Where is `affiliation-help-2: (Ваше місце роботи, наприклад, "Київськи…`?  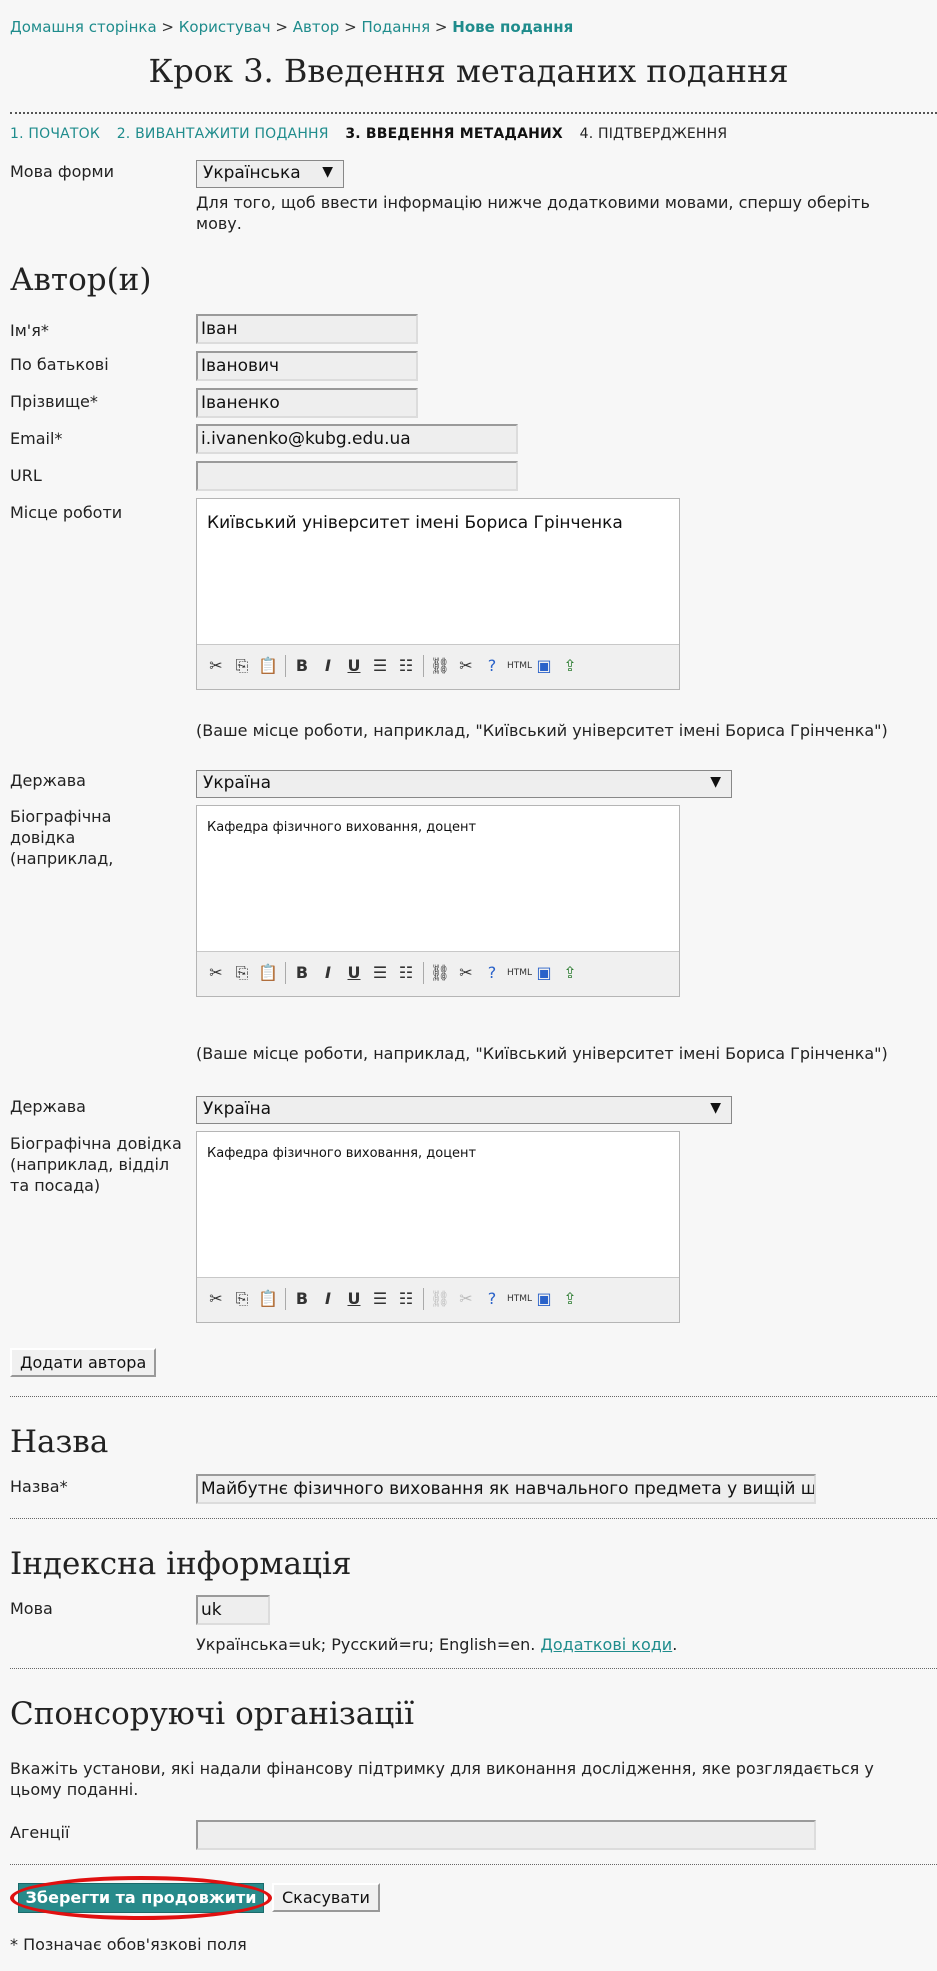
affiliation-help-2: (Ваше місце роботи, наприклад, "Київськи… is located at coordinates (542, 1053).